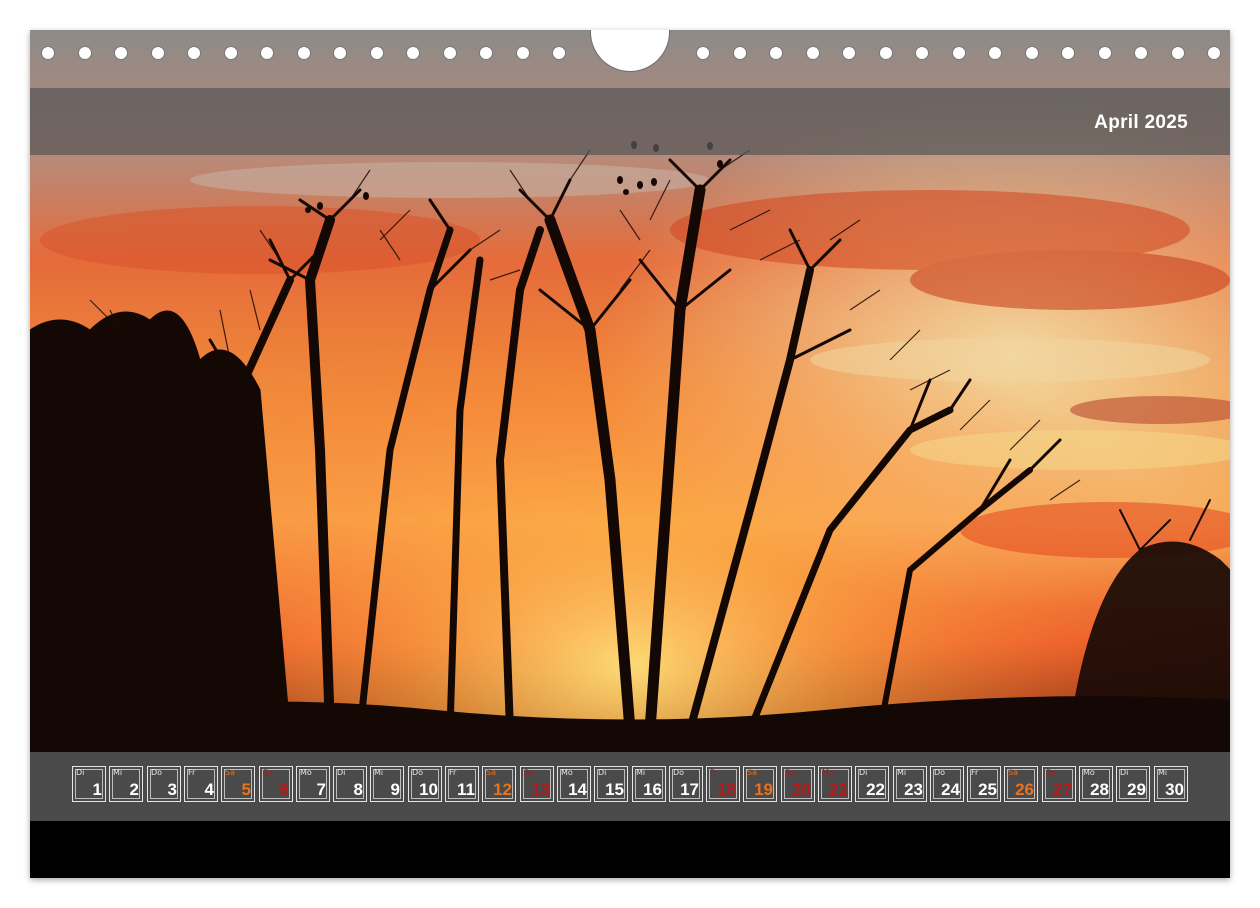 Image resolution: width=1260 pixels, height=908 pixels. I want to click on day-cell: Fr 18, so click(723, 784).